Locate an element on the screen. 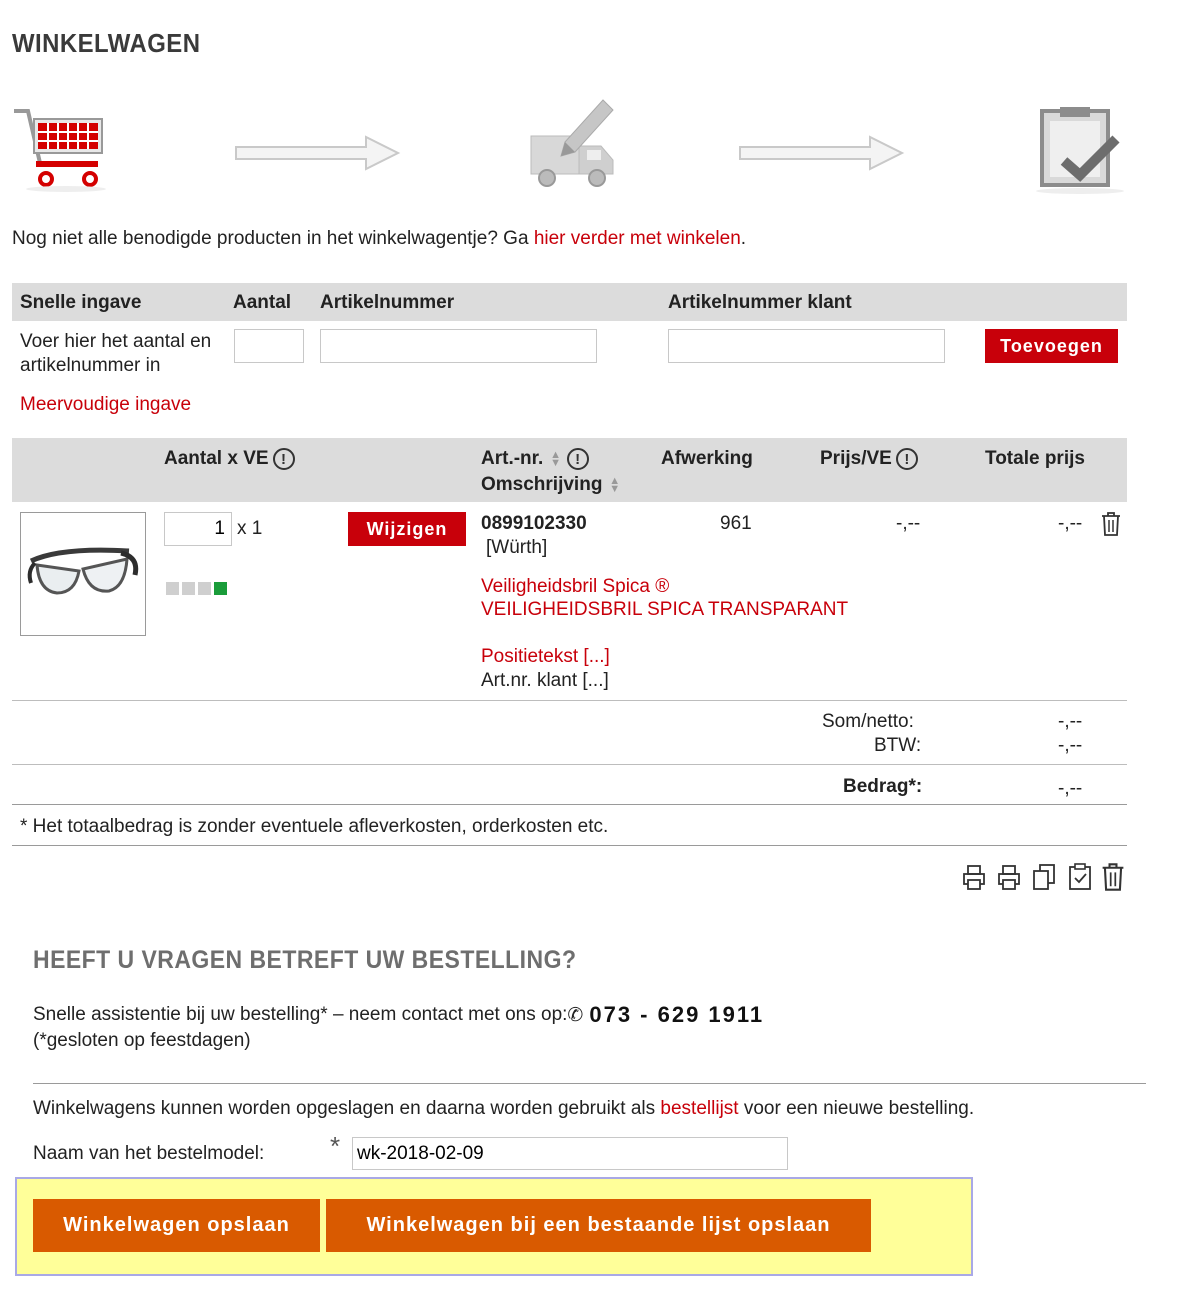  quick-entry-header is located at coordinates (569, 302).